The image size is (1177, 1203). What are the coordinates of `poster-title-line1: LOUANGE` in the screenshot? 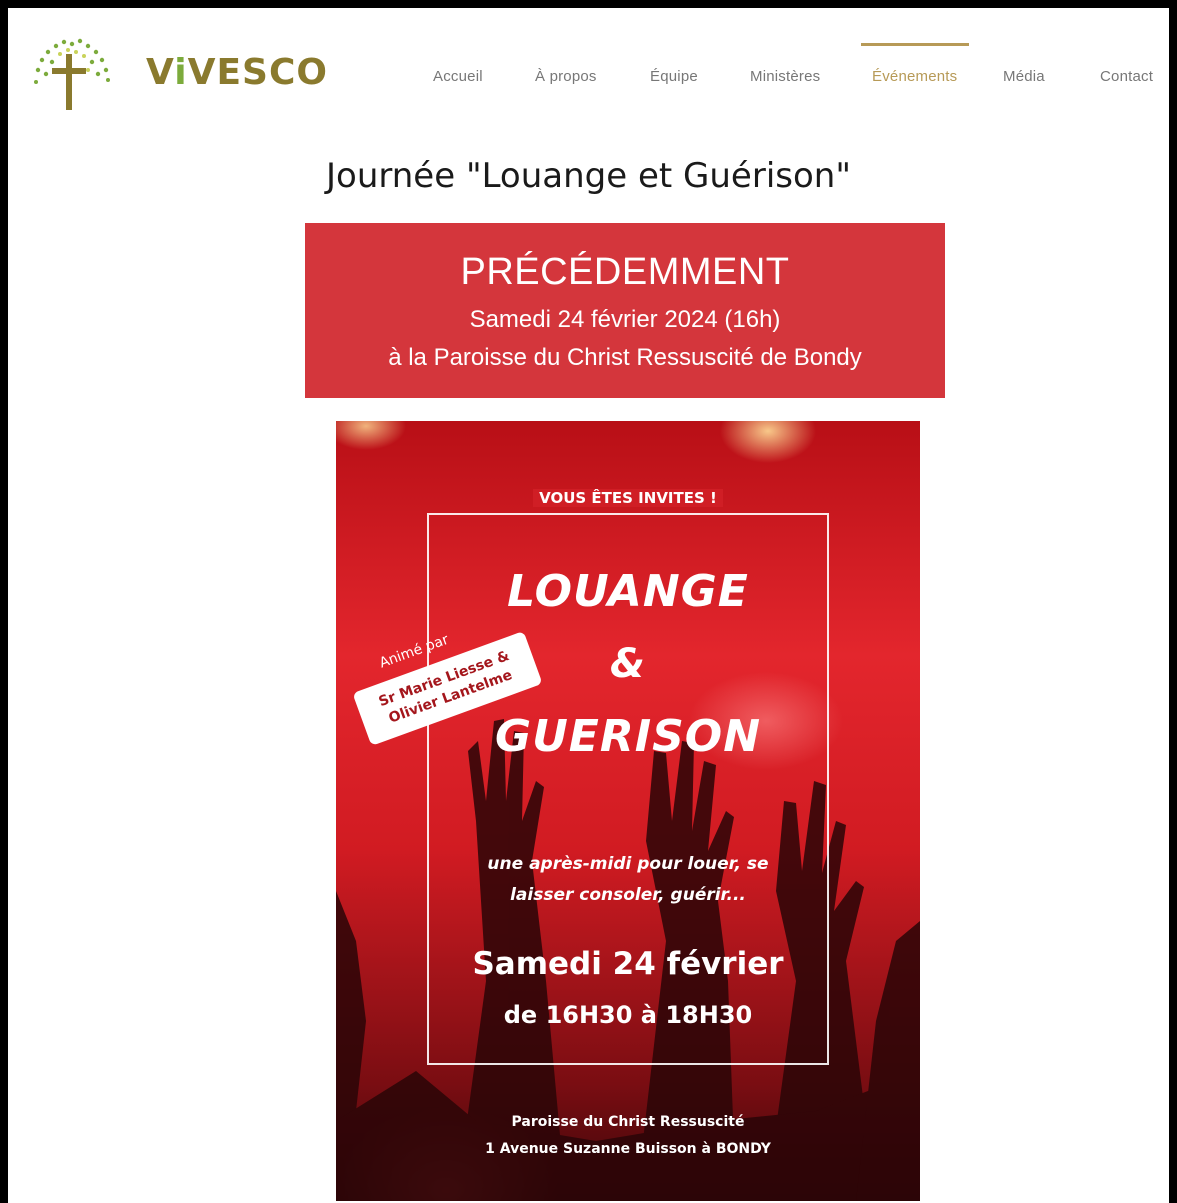 It's located at (628, 591).